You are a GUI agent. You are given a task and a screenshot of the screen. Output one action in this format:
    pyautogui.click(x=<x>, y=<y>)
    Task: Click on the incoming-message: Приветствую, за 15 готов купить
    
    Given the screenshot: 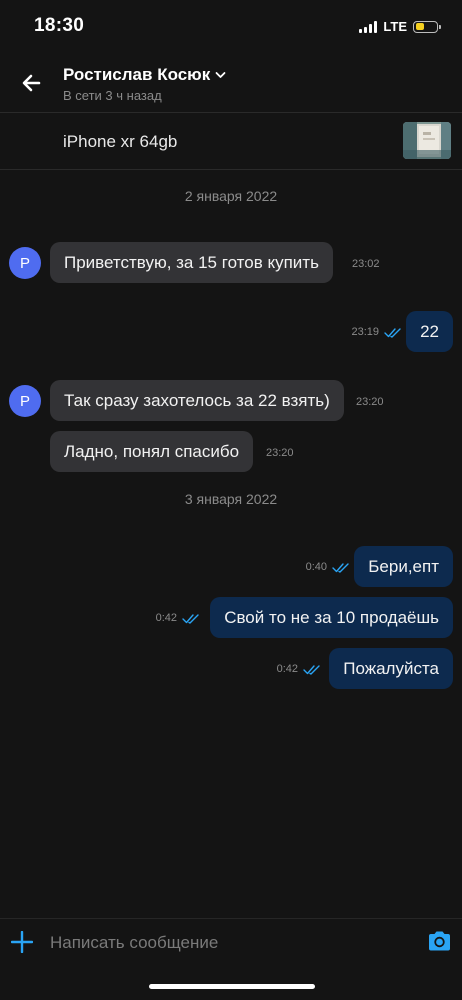 What is the action you would take?
    pyautogui.click(x=191, y=262)
    